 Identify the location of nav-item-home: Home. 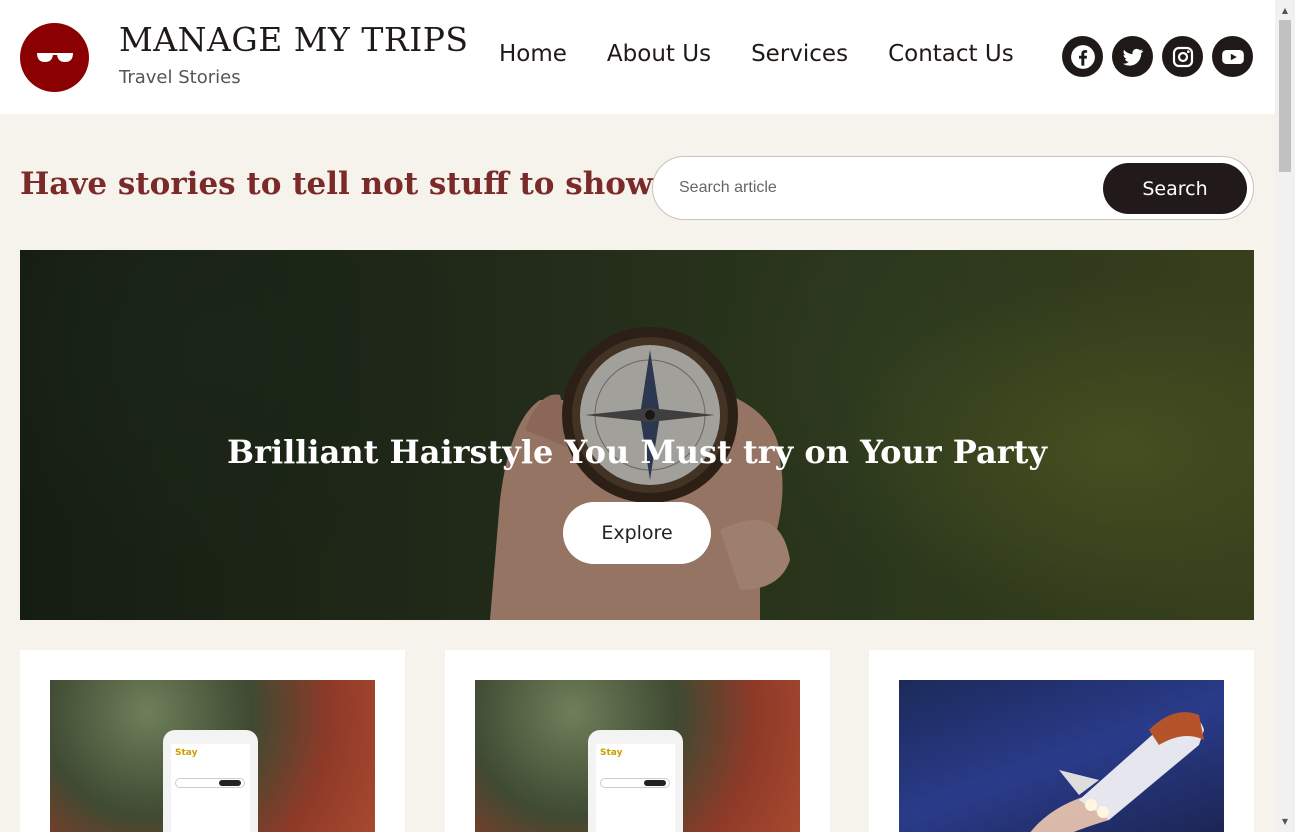
(533, 54).